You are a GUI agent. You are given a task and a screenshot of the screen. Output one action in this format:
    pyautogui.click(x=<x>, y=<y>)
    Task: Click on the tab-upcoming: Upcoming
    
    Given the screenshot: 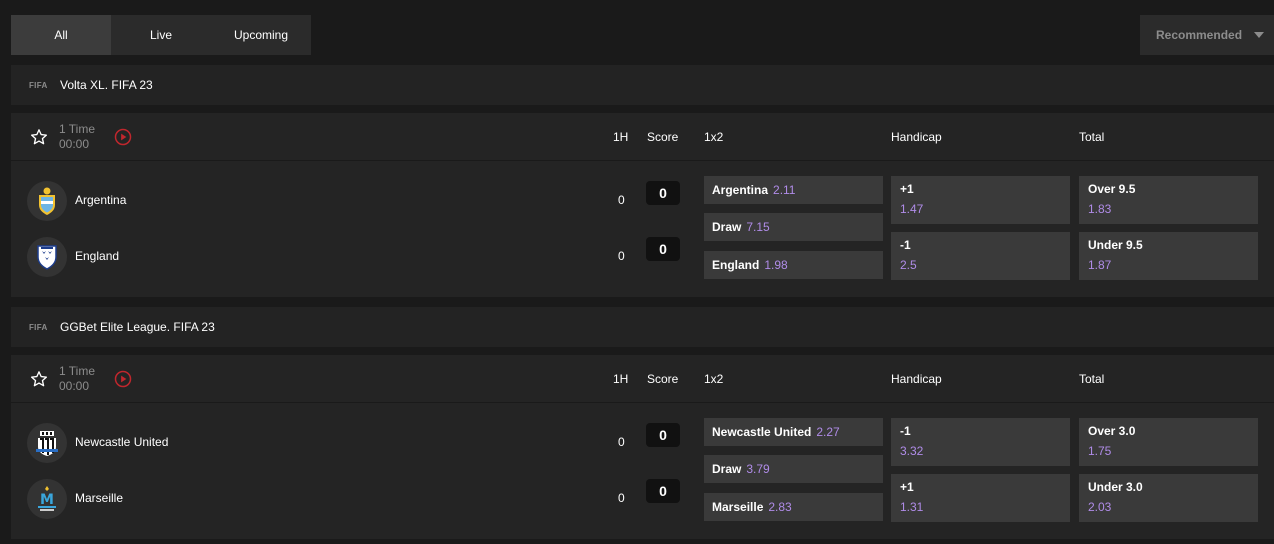 What is the action you would take?
    pyautogui.click(x=261, y=35)
    